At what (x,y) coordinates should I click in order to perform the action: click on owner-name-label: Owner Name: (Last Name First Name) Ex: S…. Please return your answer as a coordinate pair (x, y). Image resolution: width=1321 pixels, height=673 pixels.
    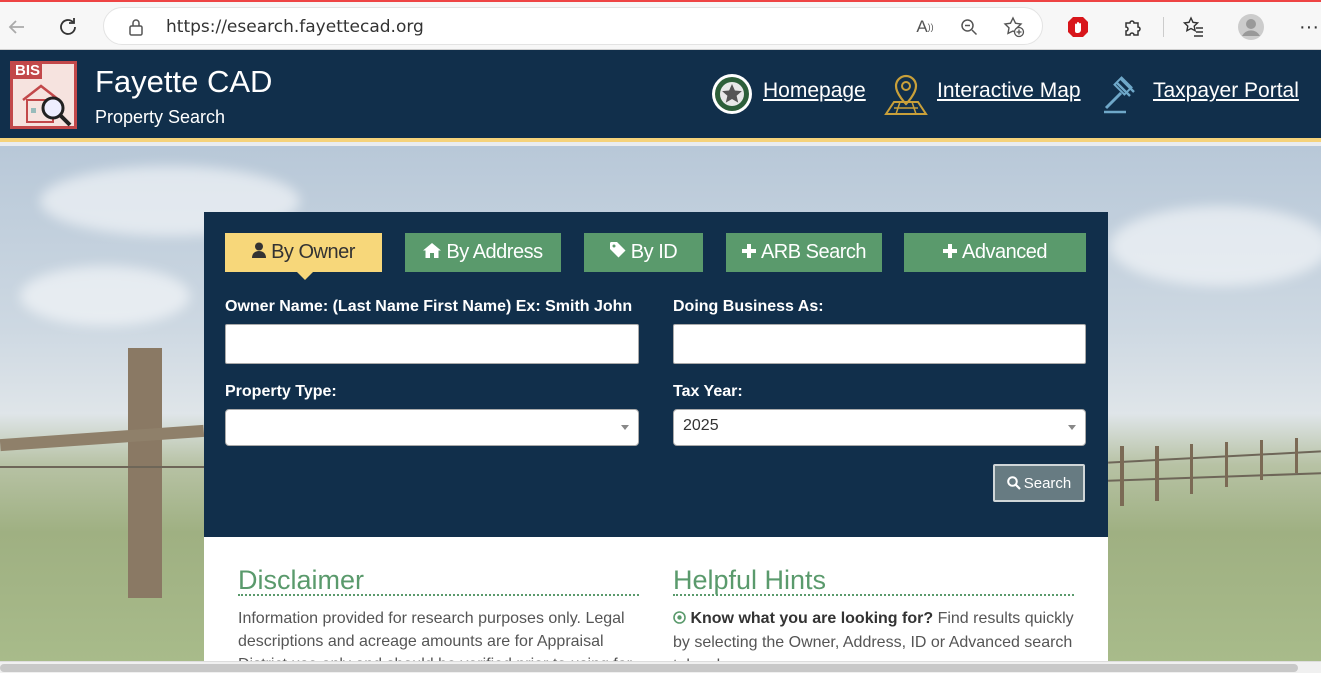
    Looking at the image, I should click on (429, 306).